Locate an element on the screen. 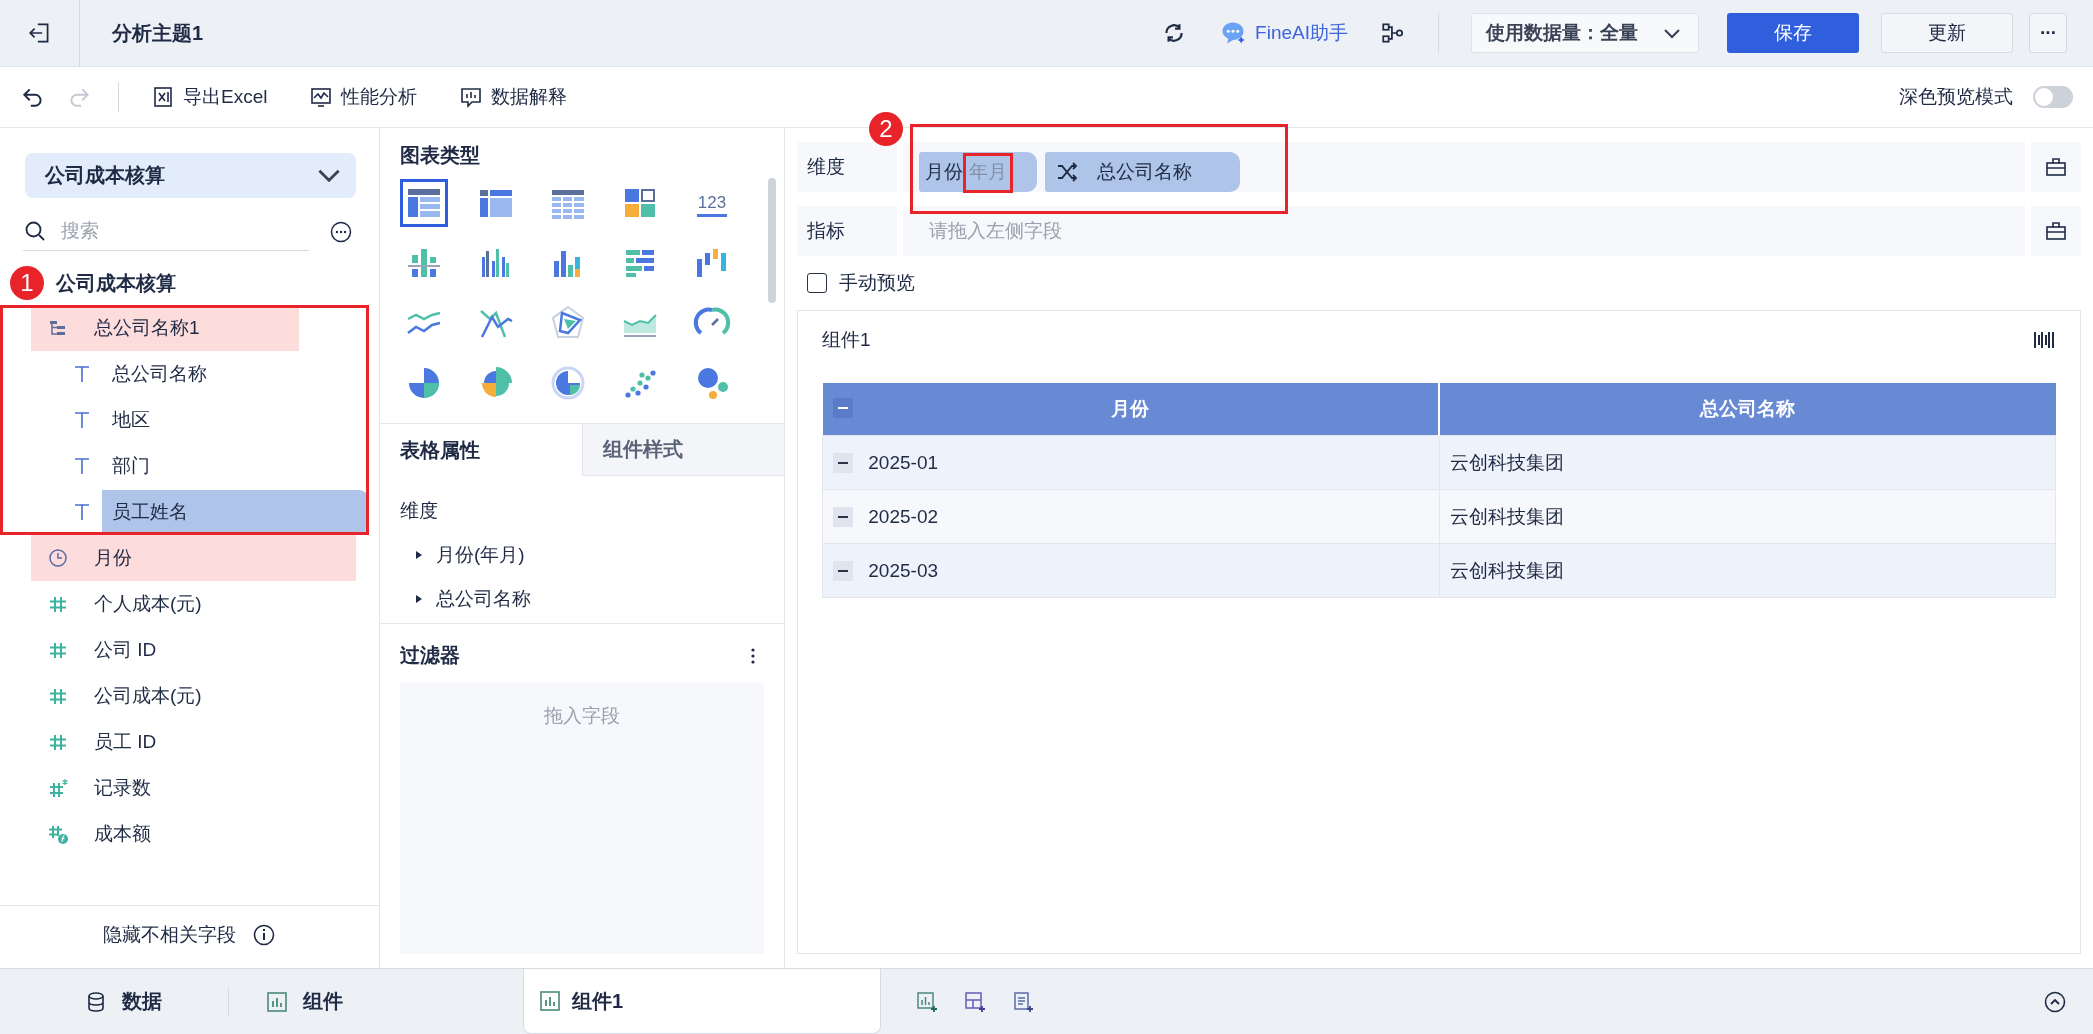 This screenshot has width=2093, height=1034. scrollbar is located at coordinates (772, 240).